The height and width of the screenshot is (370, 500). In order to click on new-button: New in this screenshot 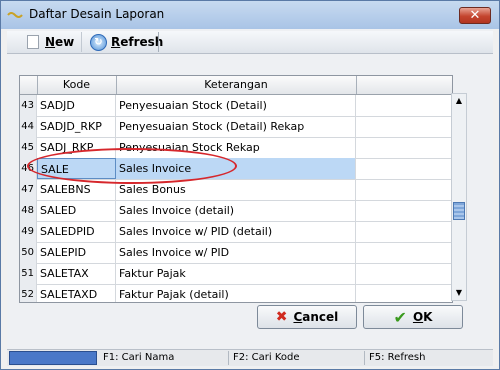, I will do `click(50, 42)`.